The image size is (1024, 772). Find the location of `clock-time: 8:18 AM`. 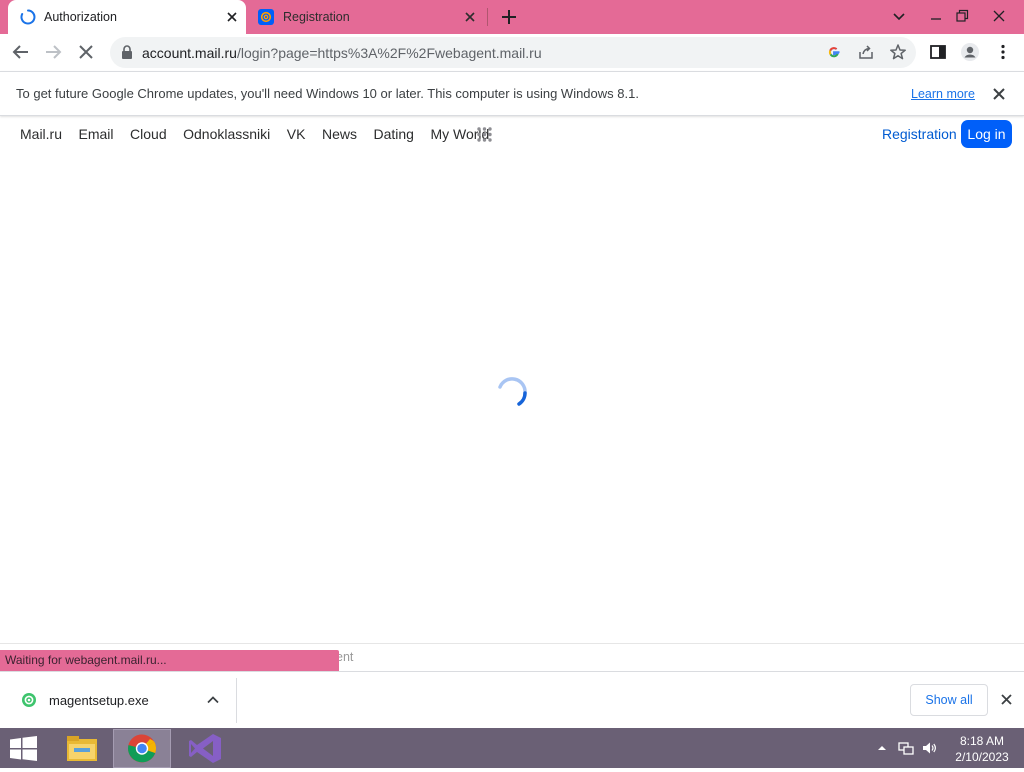

clock-time: 8:18 AM is located at coordinates (982, 741).